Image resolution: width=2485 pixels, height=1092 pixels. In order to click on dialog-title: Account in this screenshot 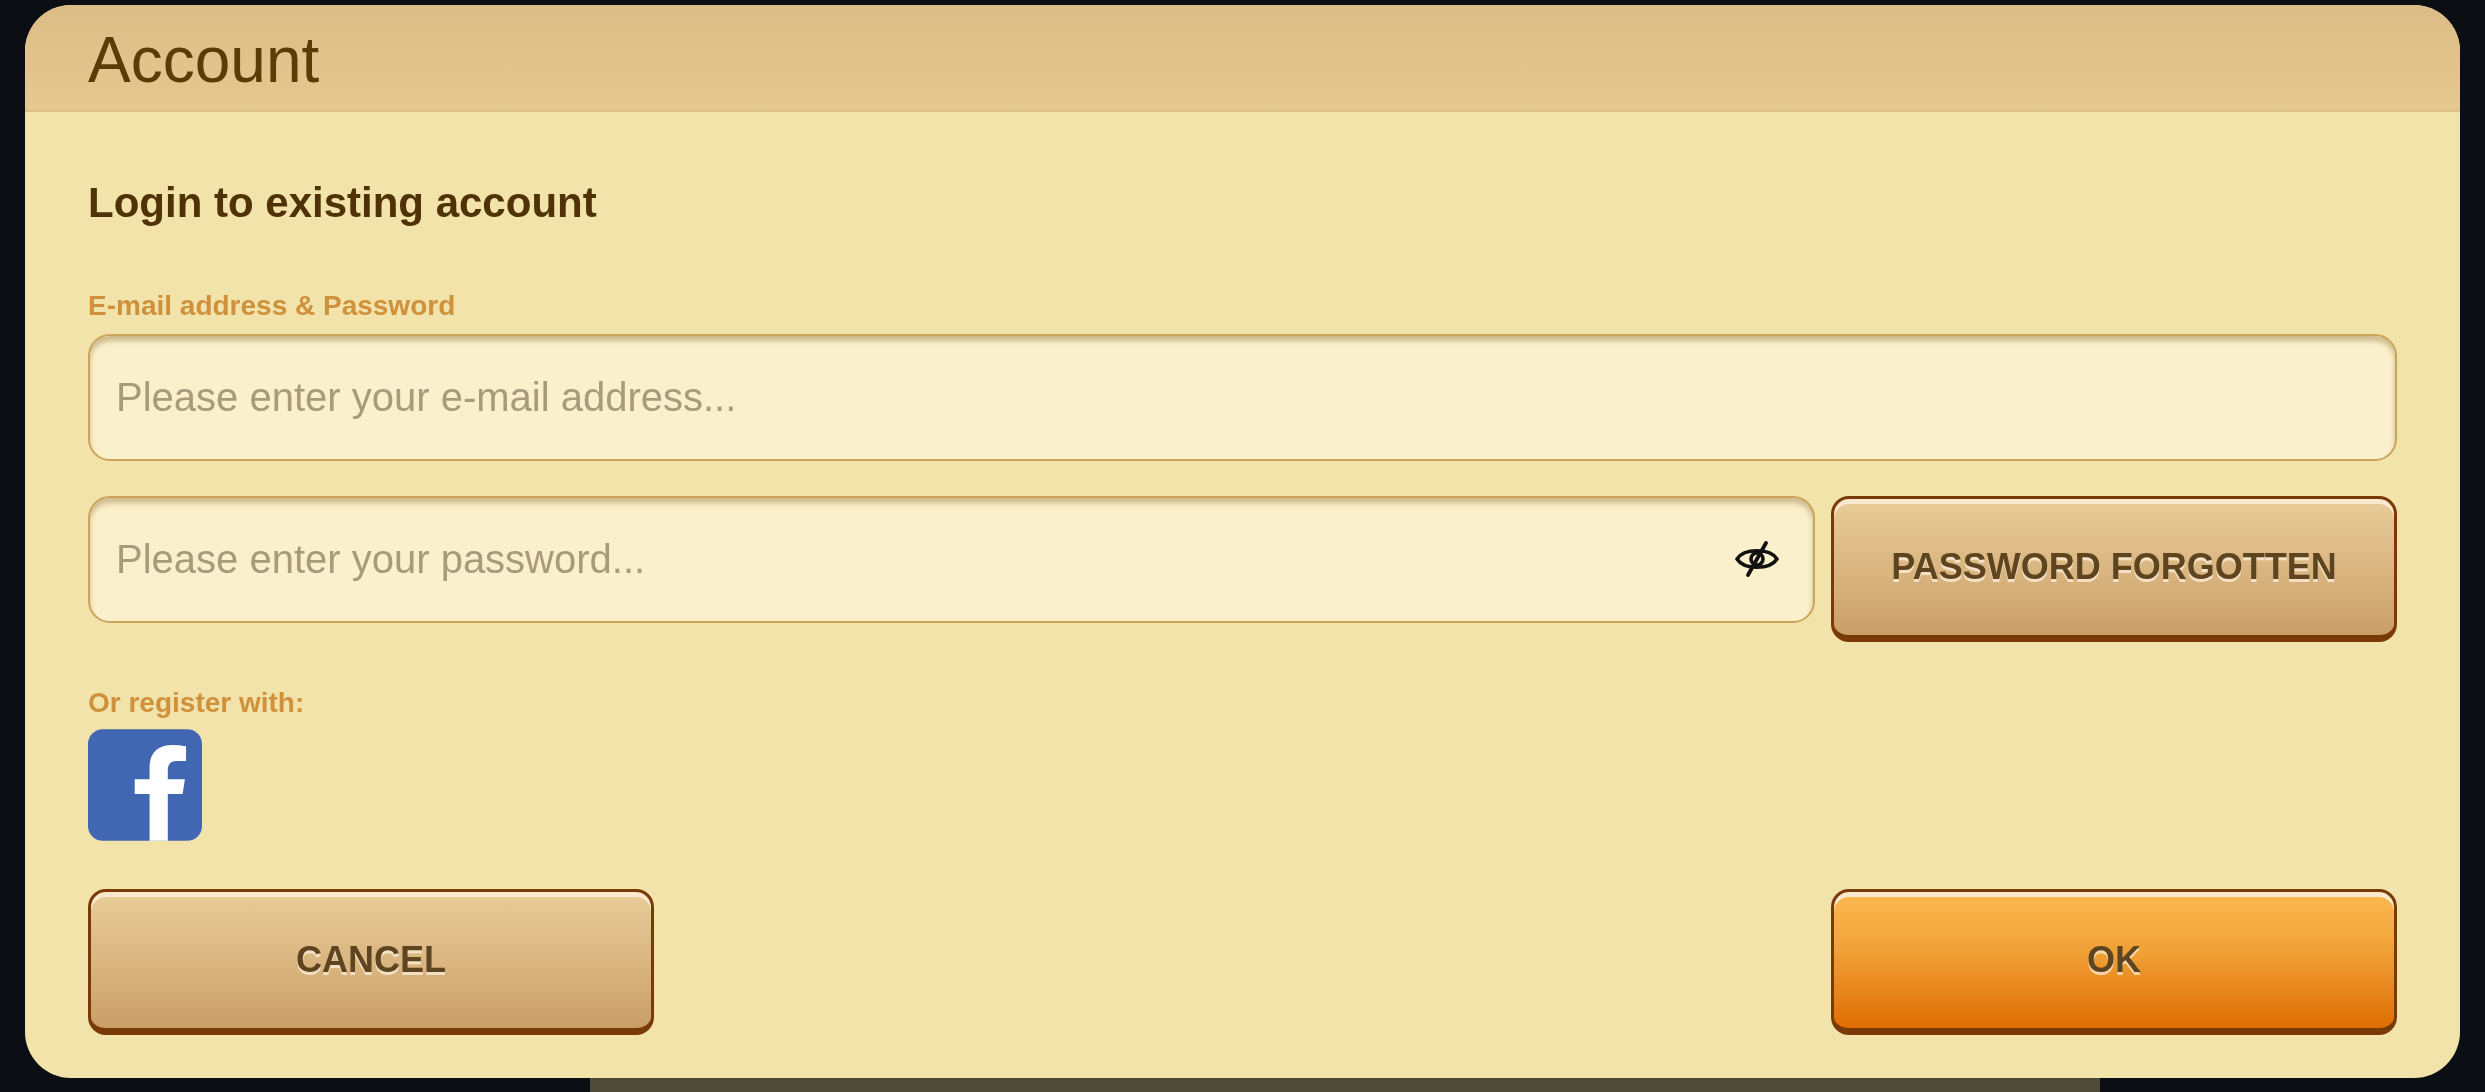, I will do `click(204, 59)`.